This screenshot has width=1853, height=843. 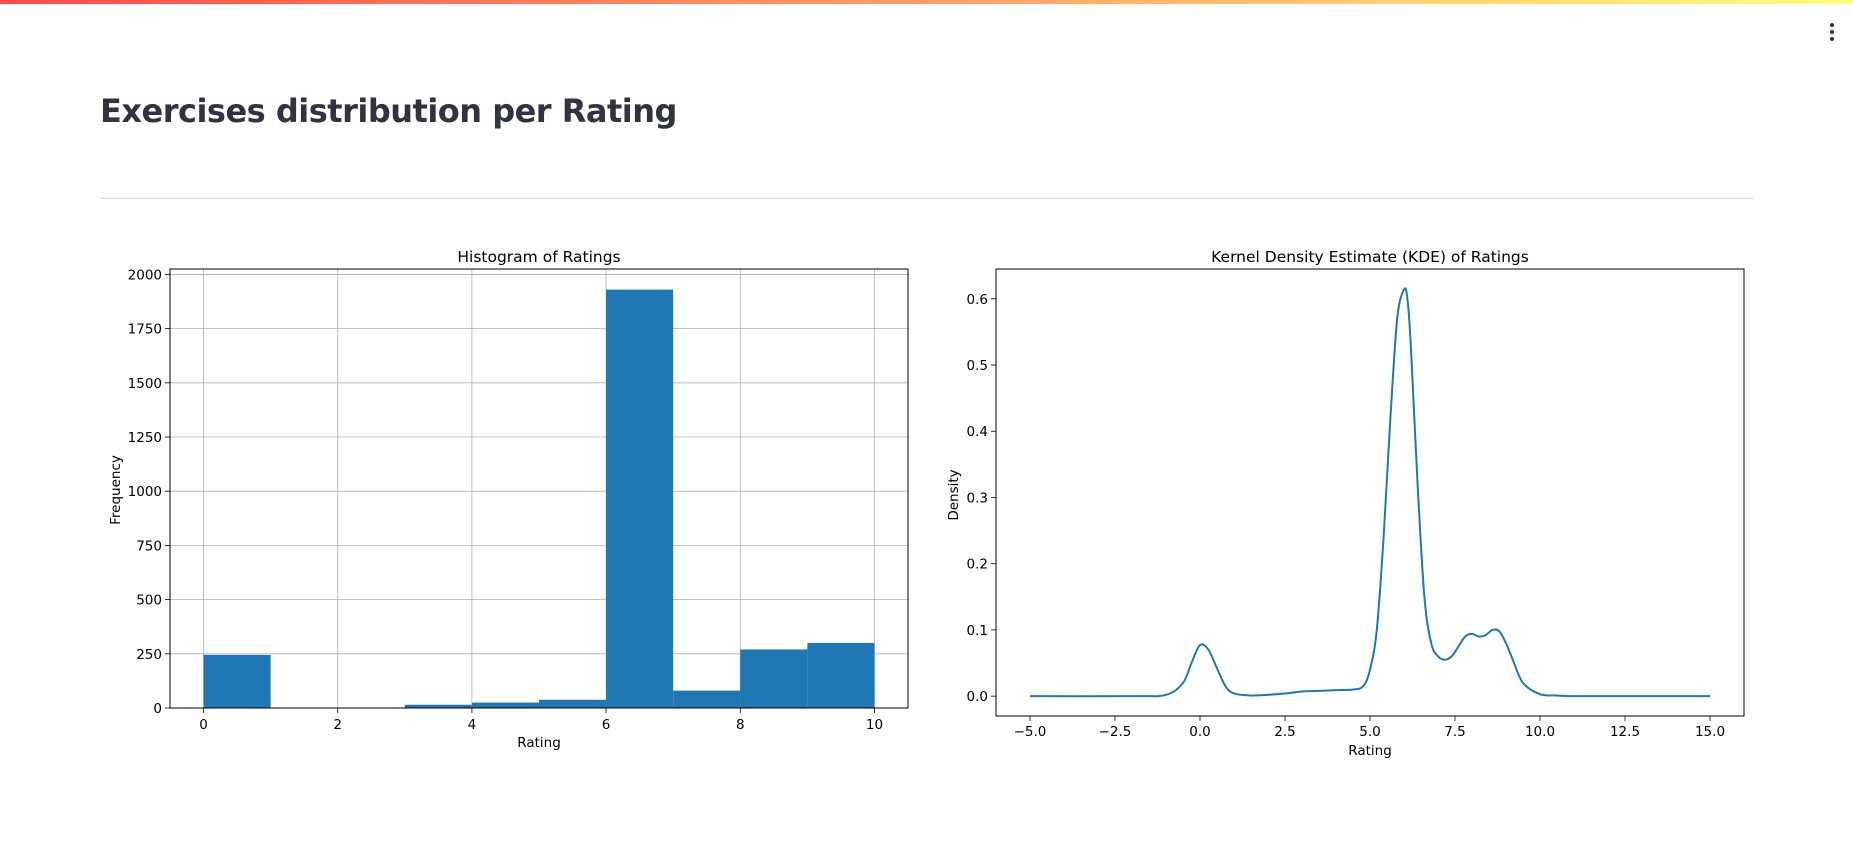 What do you see at coordinates (1370, 751) in the screenshot?
I see `kde-x-label: Rating` at bounding box center [1370, 751].